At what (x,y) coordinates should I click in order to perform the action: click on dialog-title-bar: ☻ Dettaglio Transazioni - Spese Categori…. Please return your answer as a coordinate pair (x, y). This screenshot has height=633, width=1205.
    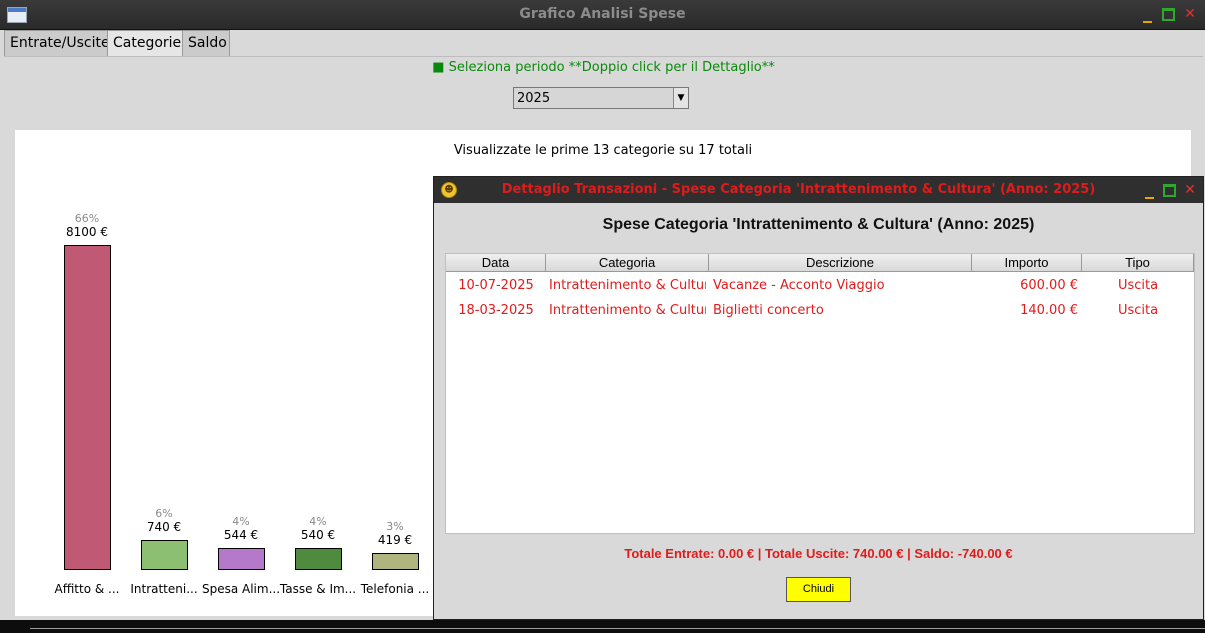
    Looking at the image, I should click on (818, 190).